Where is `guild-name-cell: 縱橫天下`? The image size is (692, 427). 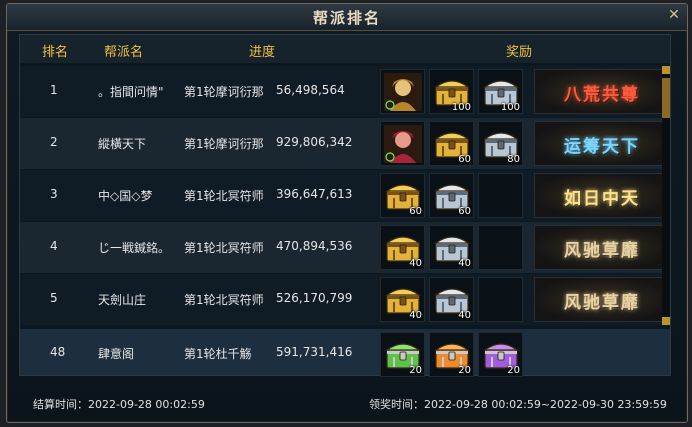
guild-name-cell: 縱橫天下 is located at coordinates (122, 144).